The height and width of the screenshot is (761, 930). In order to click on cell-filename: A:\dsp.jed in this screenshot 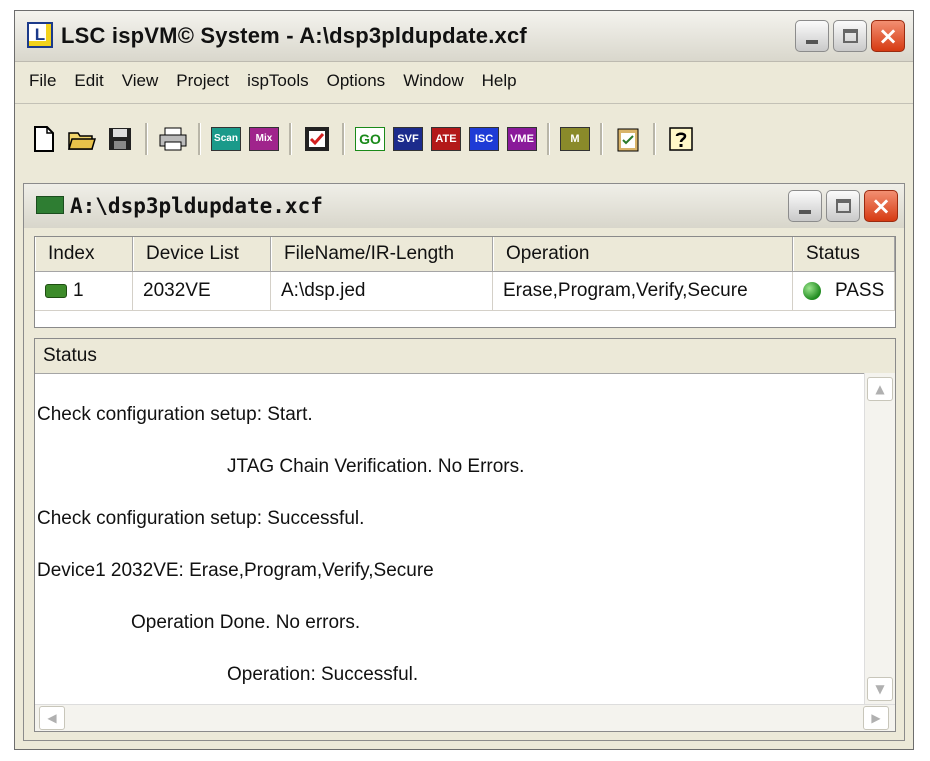, I will do `click(382, 291)`.